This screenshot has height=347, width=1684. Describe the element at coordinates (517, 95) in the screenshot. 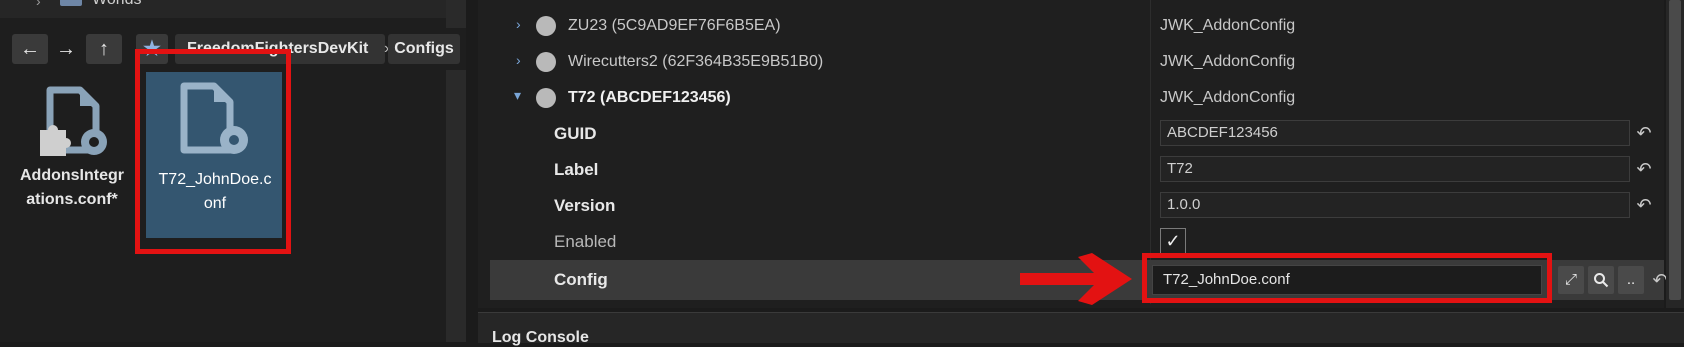

I see `collapse-icon: ▾` at that location.